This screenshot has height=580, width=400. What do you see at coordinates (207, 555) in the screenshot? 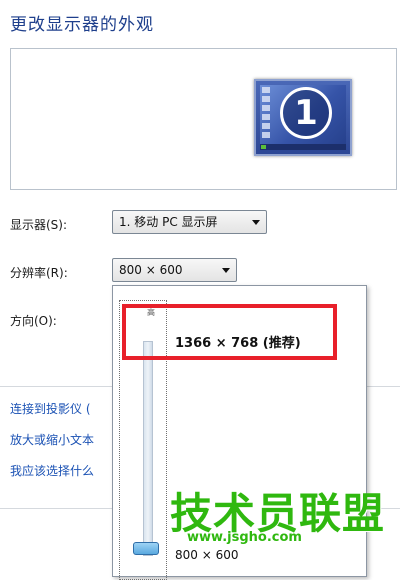
I see `resolution-option-current: 800 × 600` at bounding box center [207, 555].